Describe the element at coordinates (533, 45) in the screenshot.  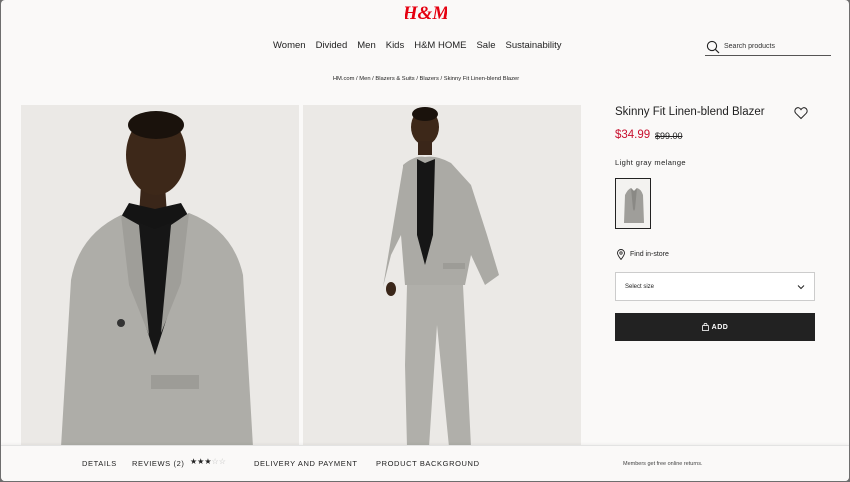
I see `nav-sustainability: Sustainability` at that location.